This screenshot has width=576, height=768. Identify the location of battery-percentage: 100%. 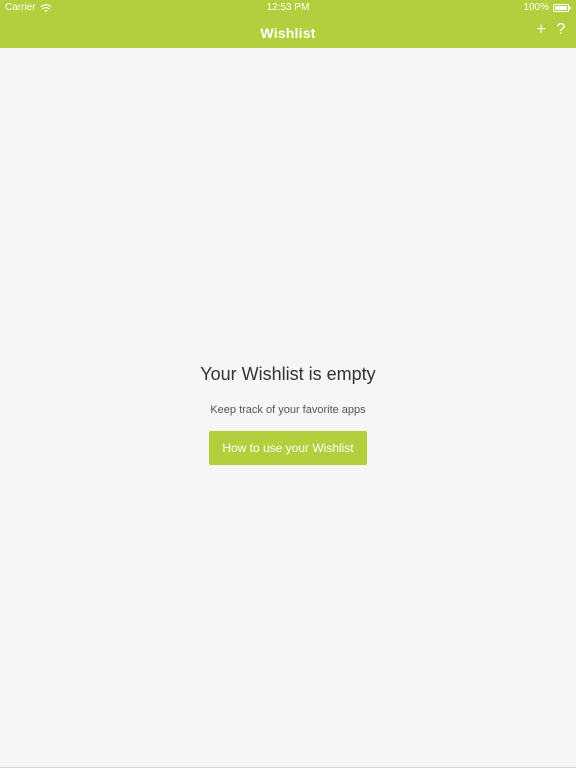
(536, 7).